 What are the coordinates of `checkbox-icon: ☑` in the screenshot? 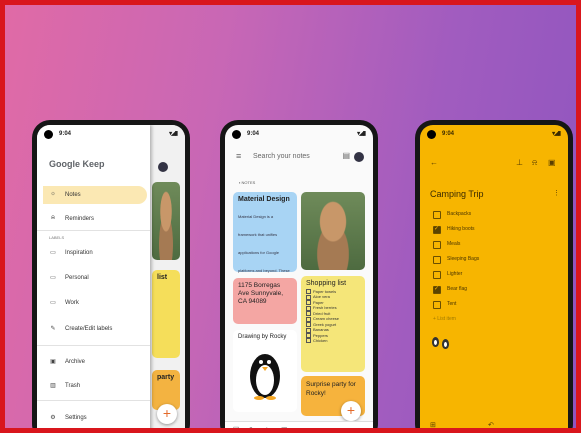 It's located at (236, 427).